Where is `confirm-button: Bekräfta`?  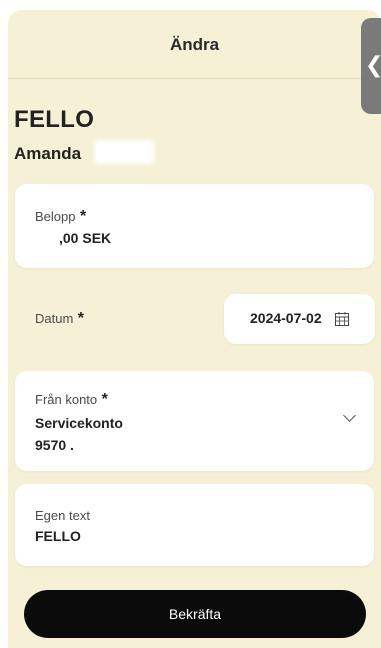 confirm-button: Bekräfta is located at coordinates (195, 614).